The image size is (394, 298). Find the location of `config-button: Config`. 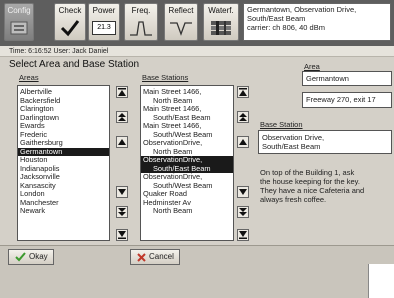

config-button: Config is located at coordinates (19, 22).